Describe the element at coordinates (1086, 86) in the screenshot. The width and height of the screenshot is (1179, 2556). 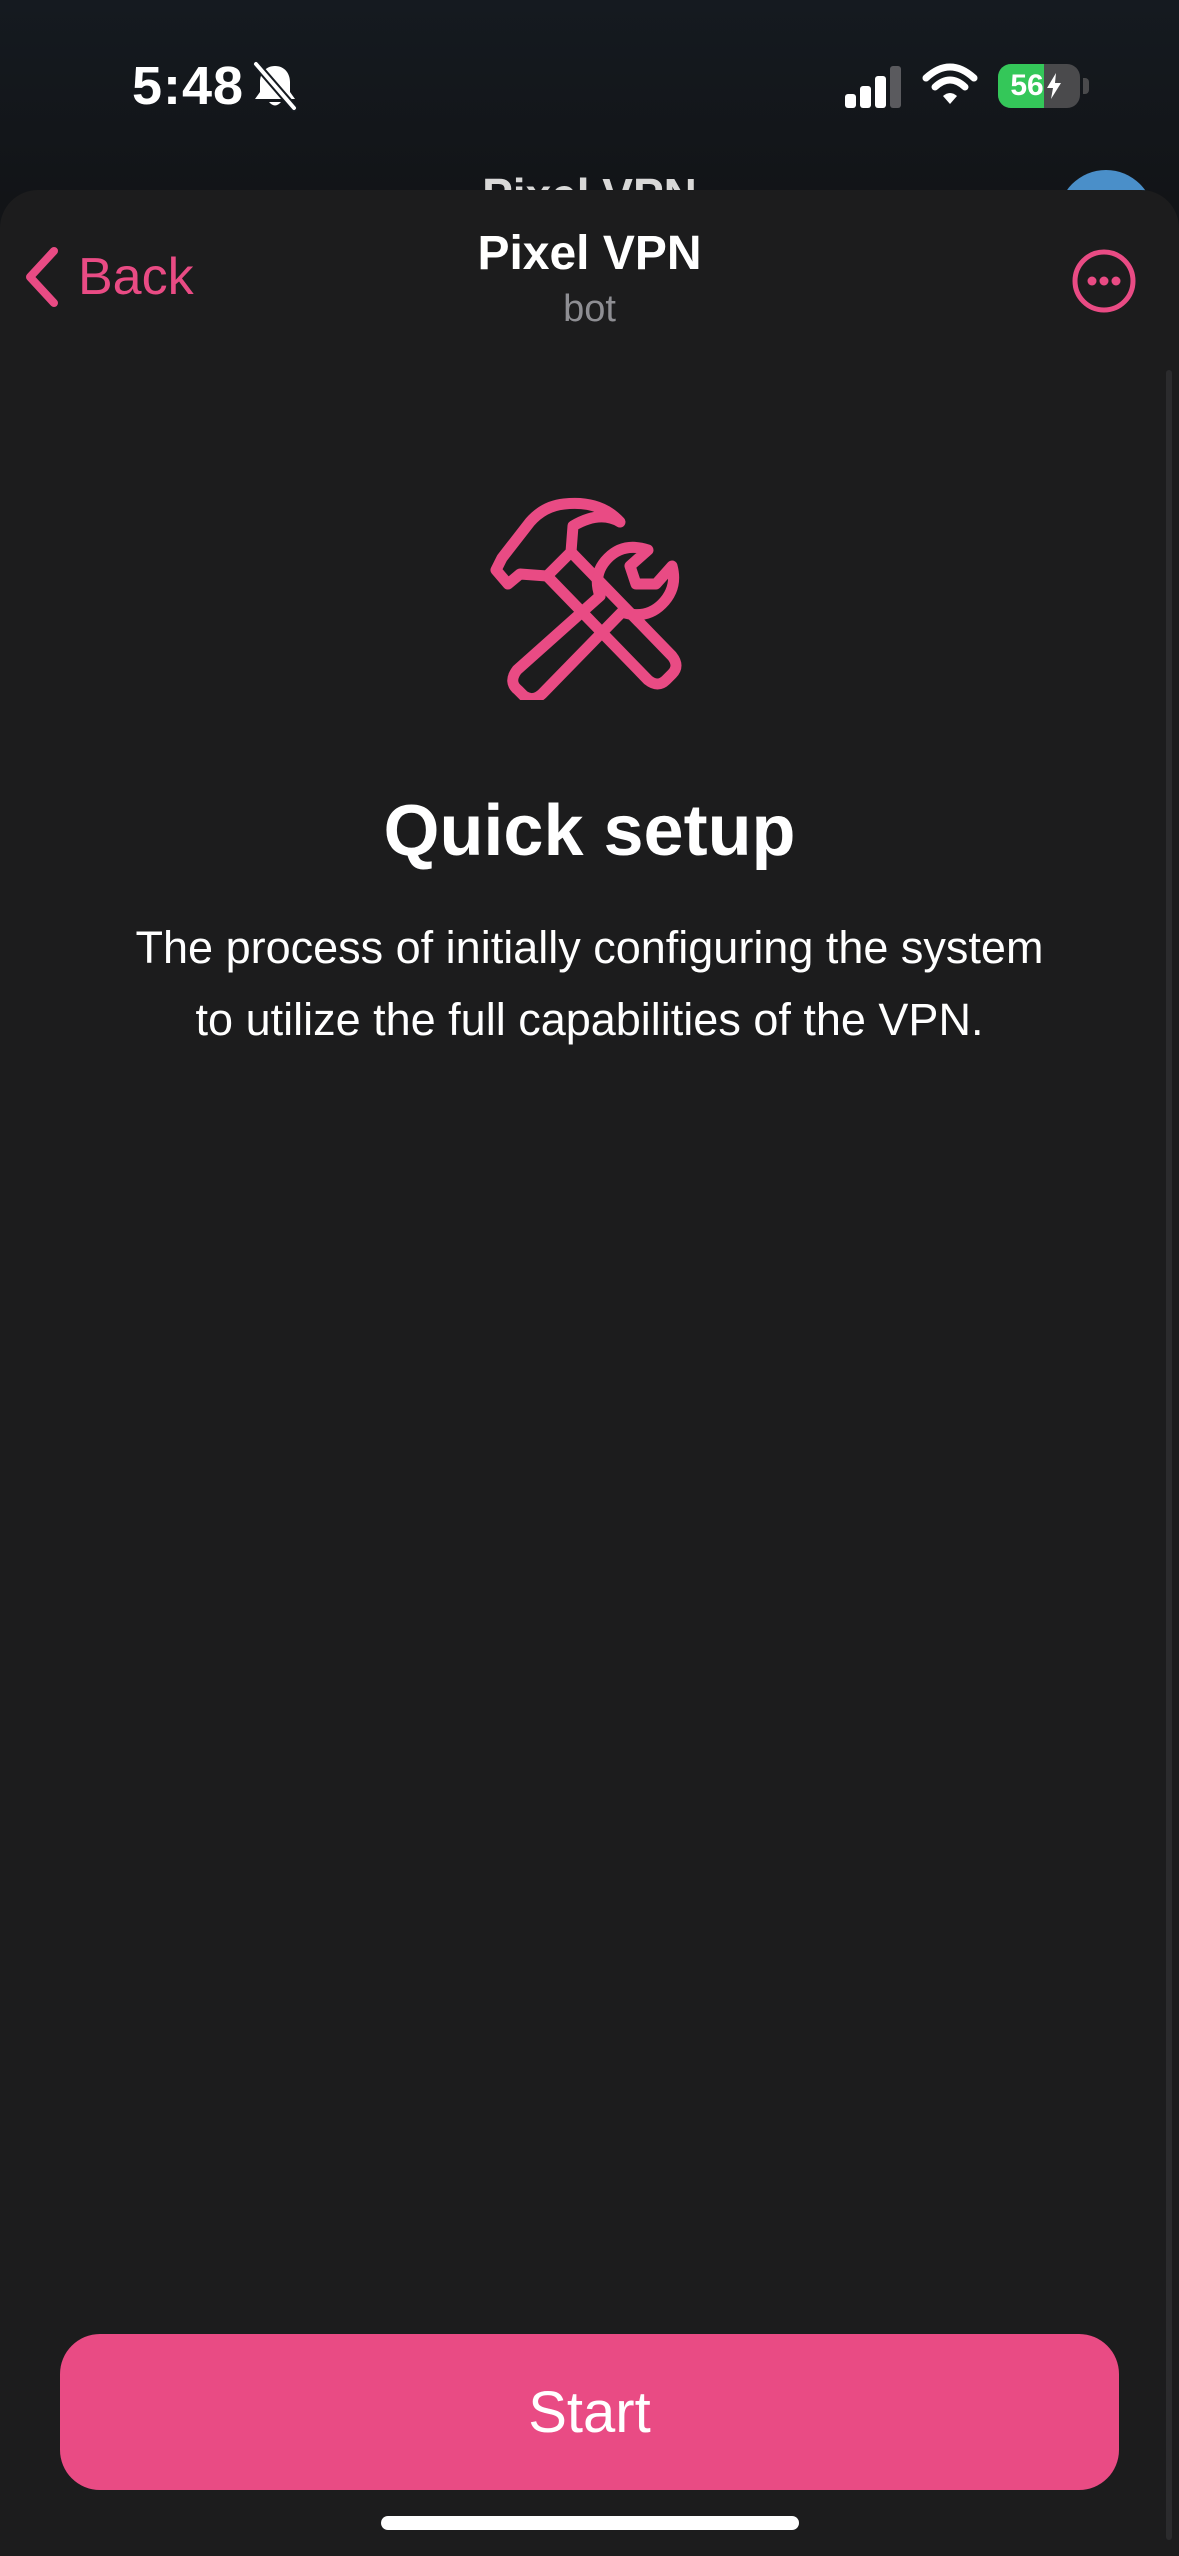
I see `battery-nub` at that location.